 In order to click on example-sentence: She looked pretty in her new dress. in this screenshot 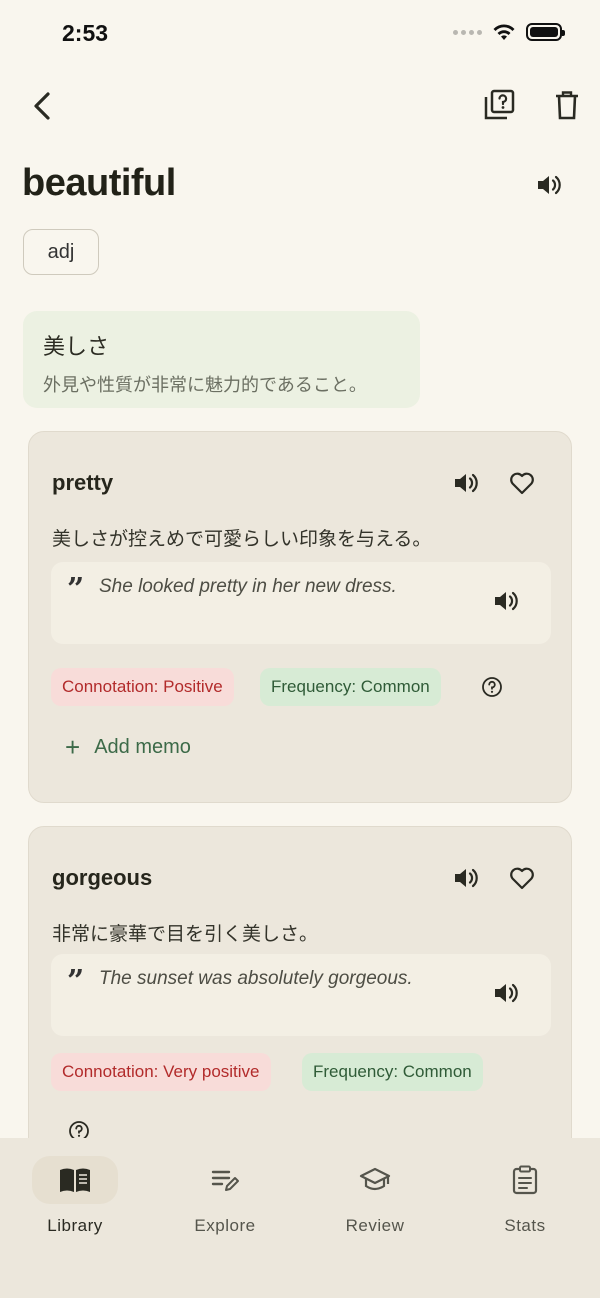, I will do `click(248, 586)`.